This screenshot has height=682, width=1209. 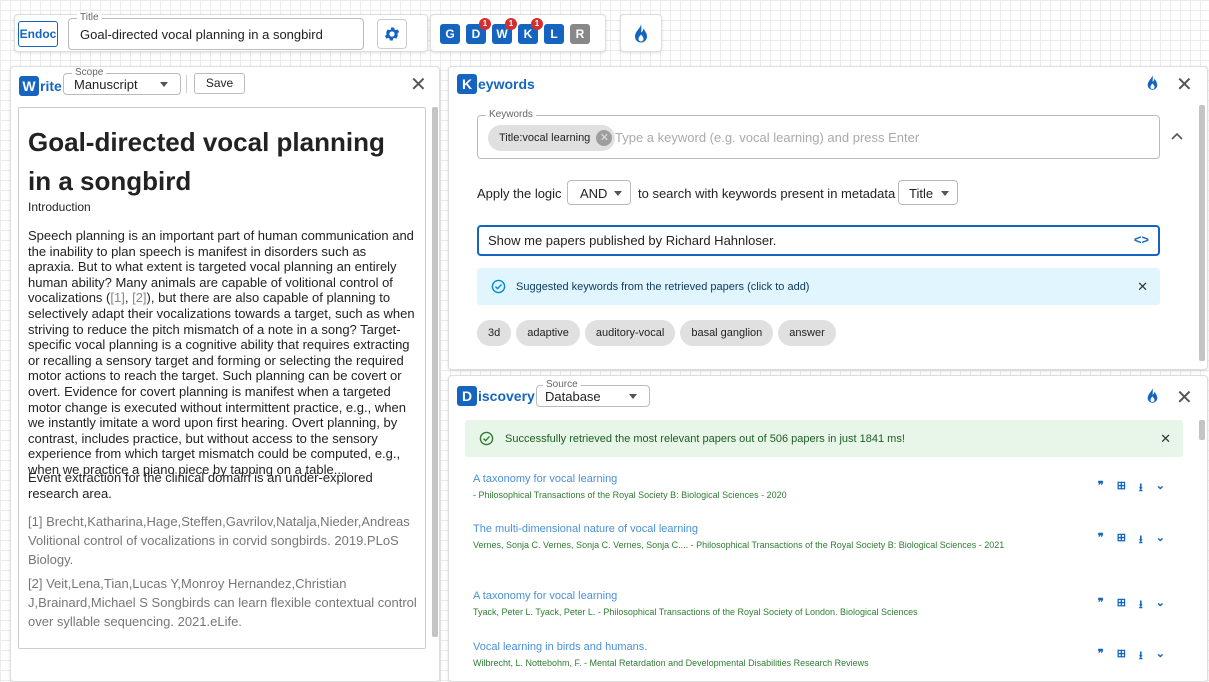 I want to click on scope-select: Scope Manuscript, so click(x=122, y=81).